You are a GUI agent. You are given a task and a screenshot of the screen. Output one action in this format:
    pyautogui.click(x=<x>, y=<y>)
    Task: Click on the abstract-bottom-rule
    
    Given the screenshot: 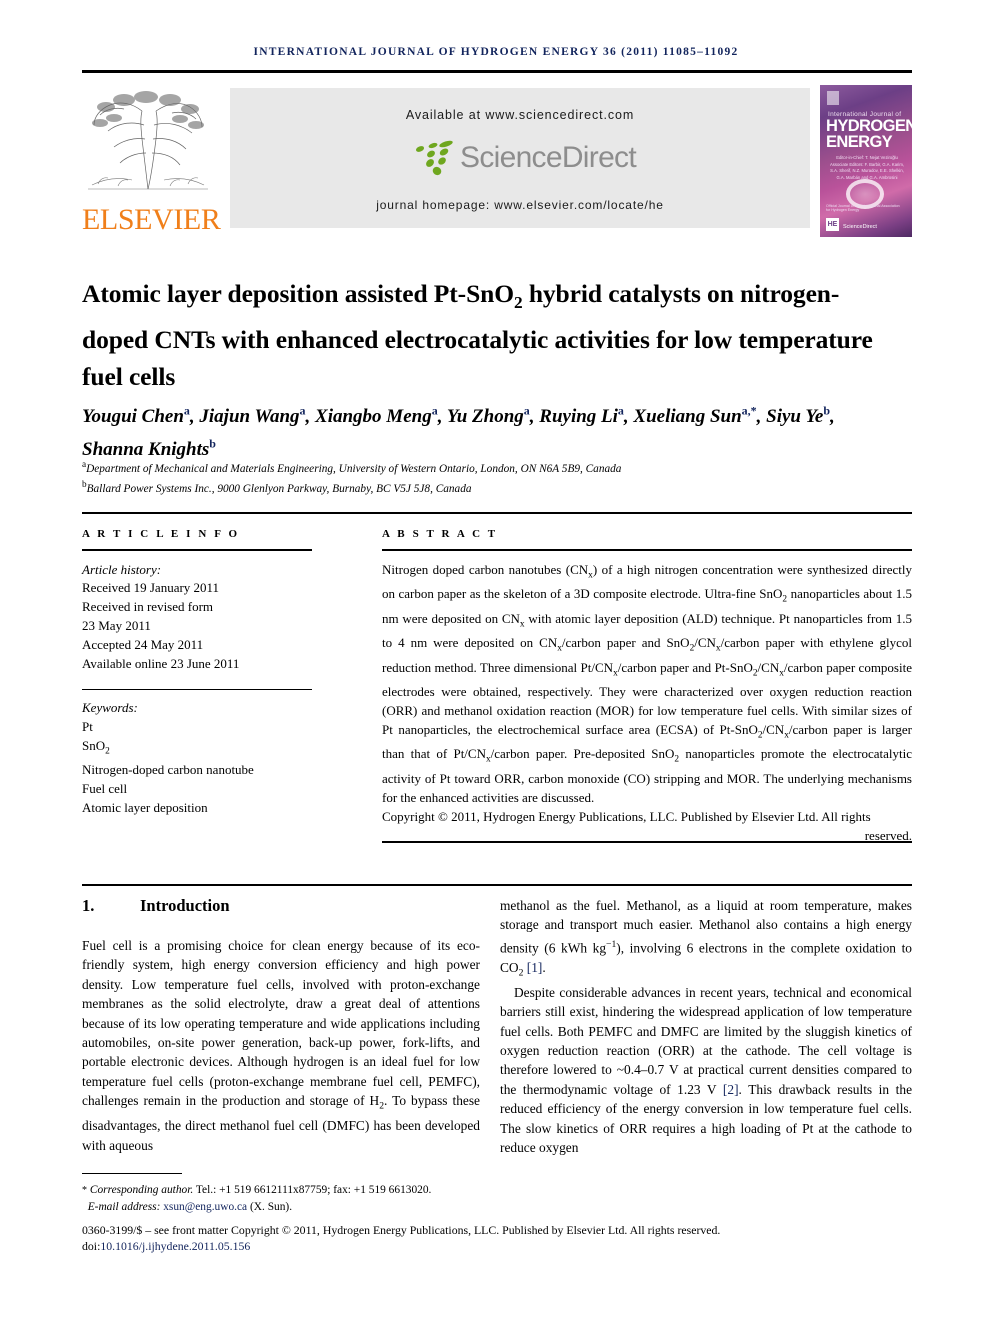 What is the action you would take?
    pyautogui.click(x=647, y=842)
    